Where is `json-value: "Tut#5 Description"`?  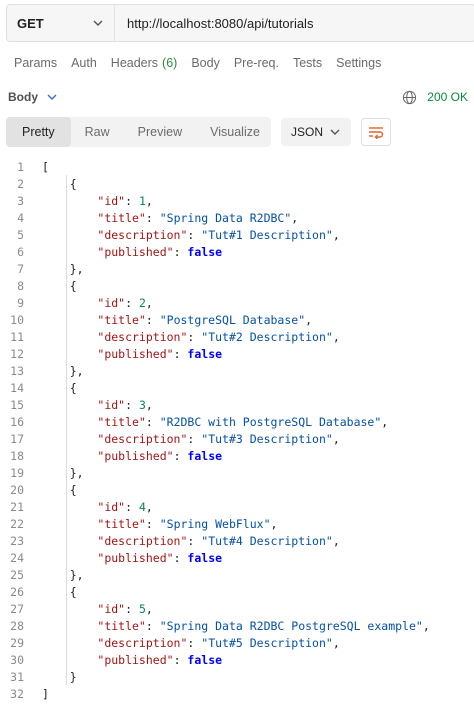 json-value: "Tut#5 Description" is located at coordinates (267, 642).